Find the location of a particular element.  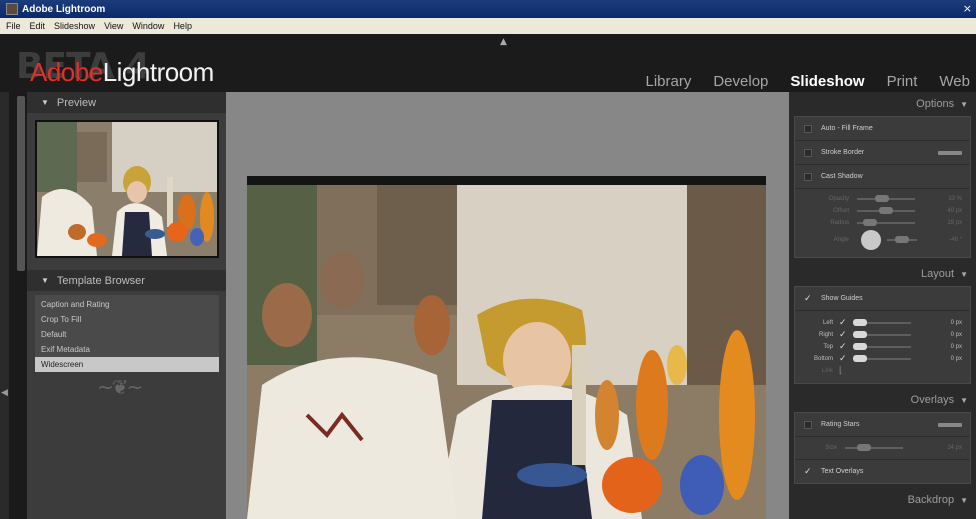

offset-slider is located at coordinates (886, 210).